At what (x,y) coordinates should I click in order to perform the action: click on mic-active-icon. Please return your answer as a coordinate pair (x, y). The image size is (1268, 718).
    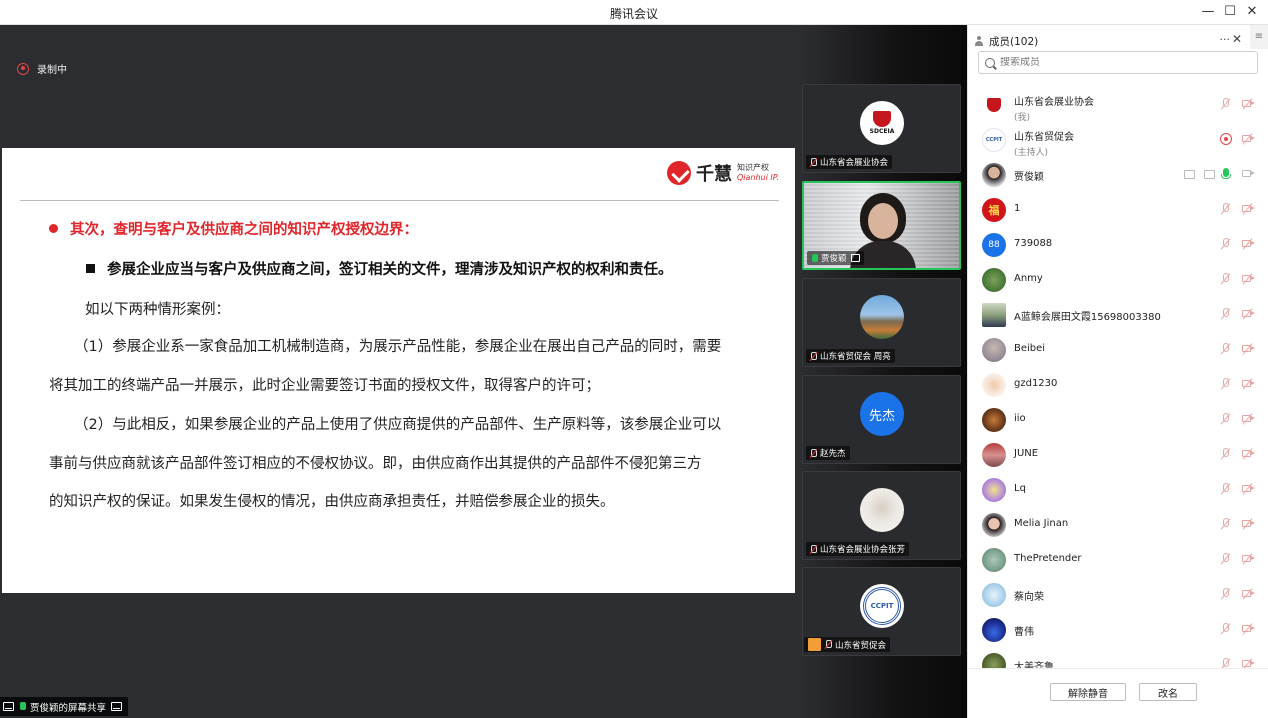
    Looking at the image, I should click on (1226, 174).